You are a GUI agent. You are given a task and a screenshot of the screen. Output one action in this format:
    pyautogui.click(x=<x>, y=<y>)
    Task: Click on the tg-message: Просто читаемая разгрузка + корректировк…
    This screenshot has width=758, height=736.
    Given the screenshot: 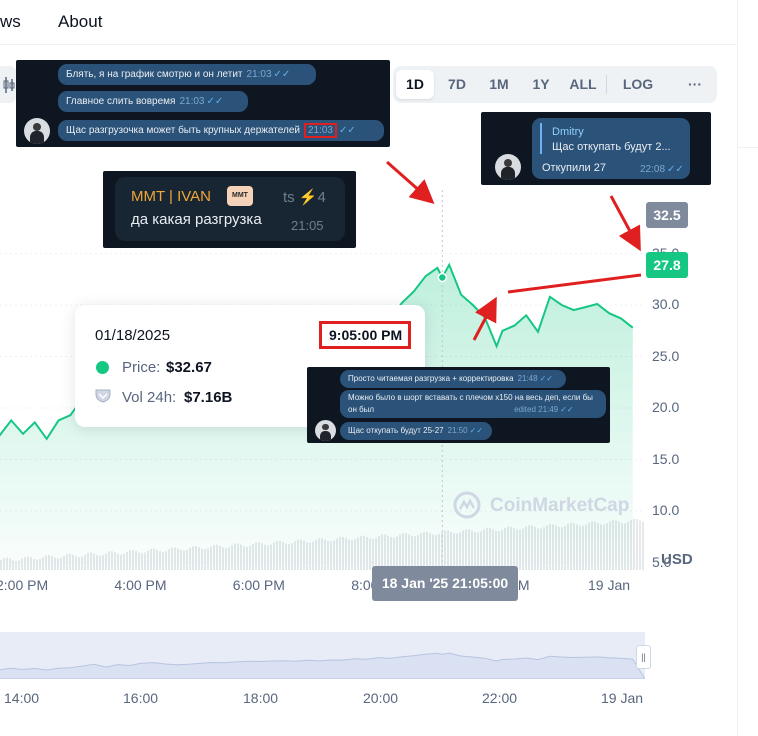 What is the action you would take?
    pyautogui.click(x=453, y=379)
    